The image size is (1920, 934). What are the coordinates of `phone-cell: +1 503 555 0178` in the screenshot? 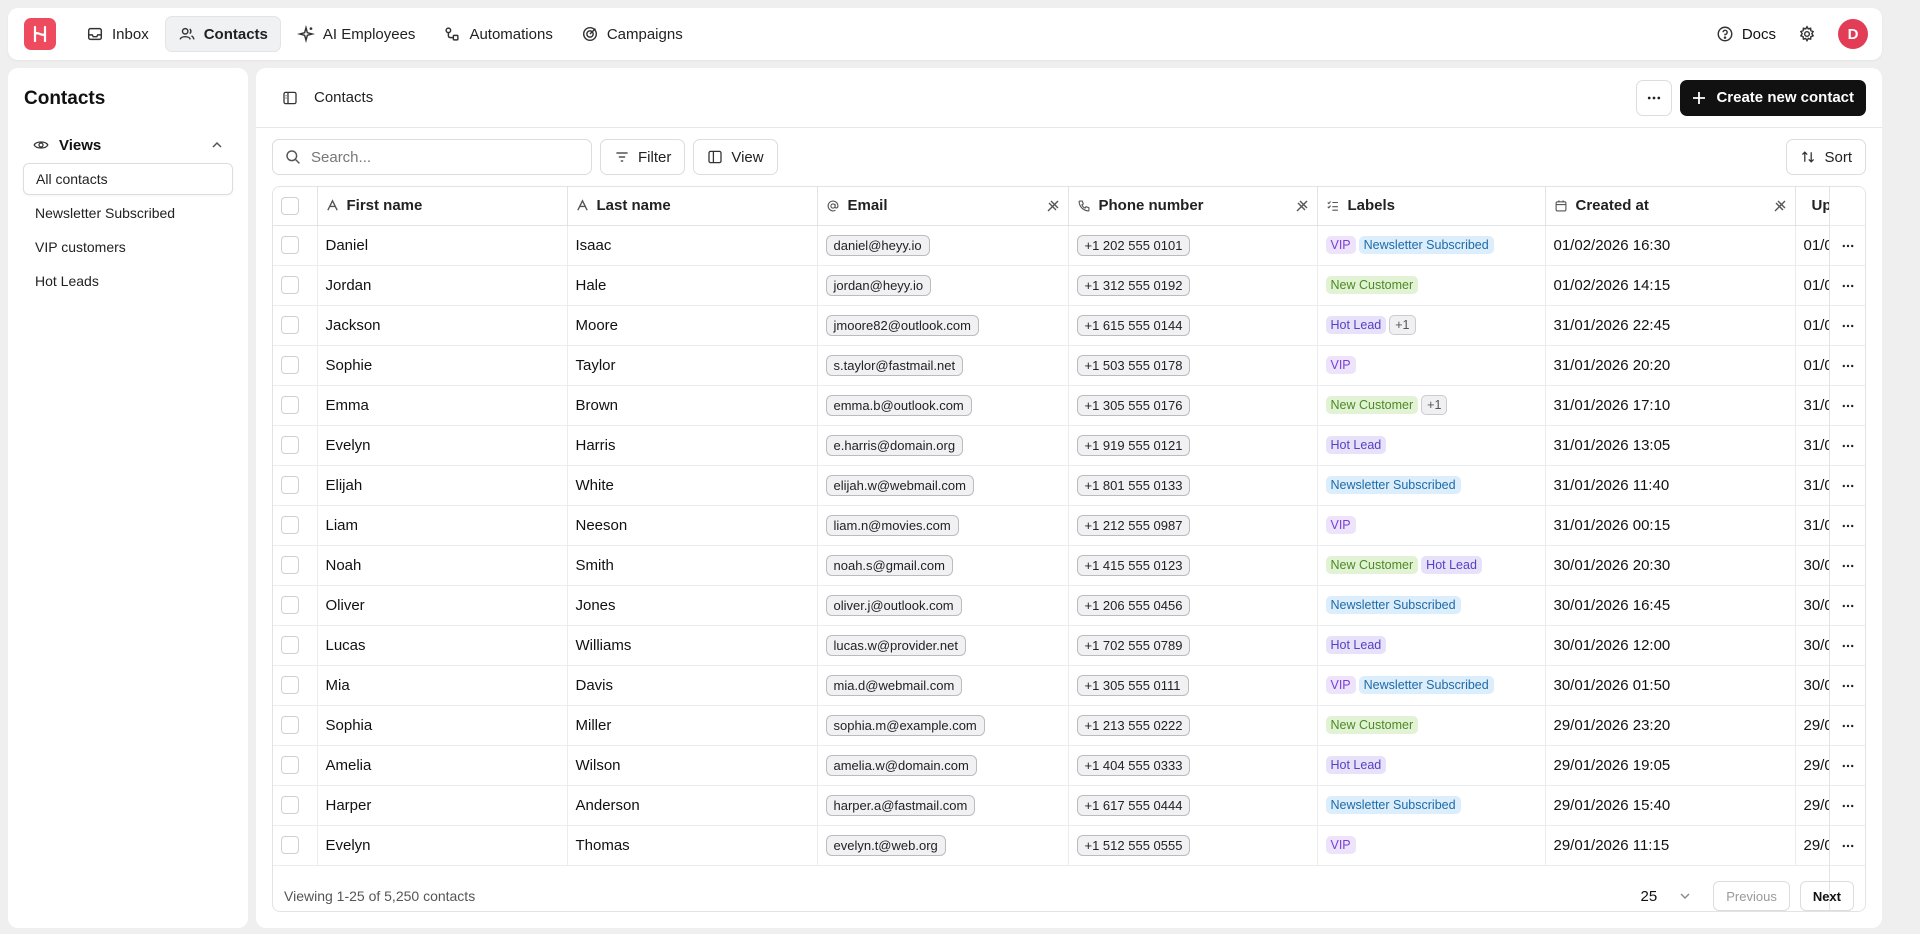 It's located at (1193, 365).